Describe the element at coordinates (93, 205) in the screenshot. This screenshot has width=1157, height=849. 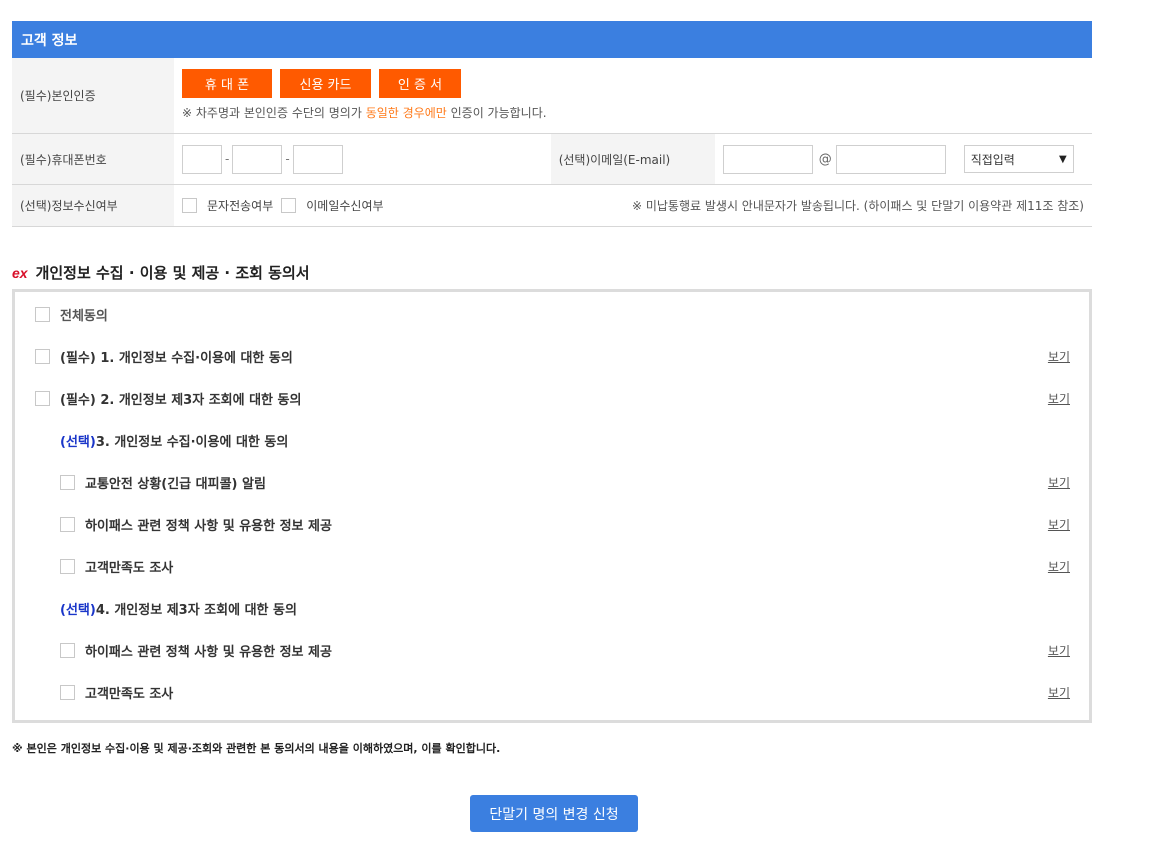
I see `receive-label: (선택)정보수신여부` at that location.